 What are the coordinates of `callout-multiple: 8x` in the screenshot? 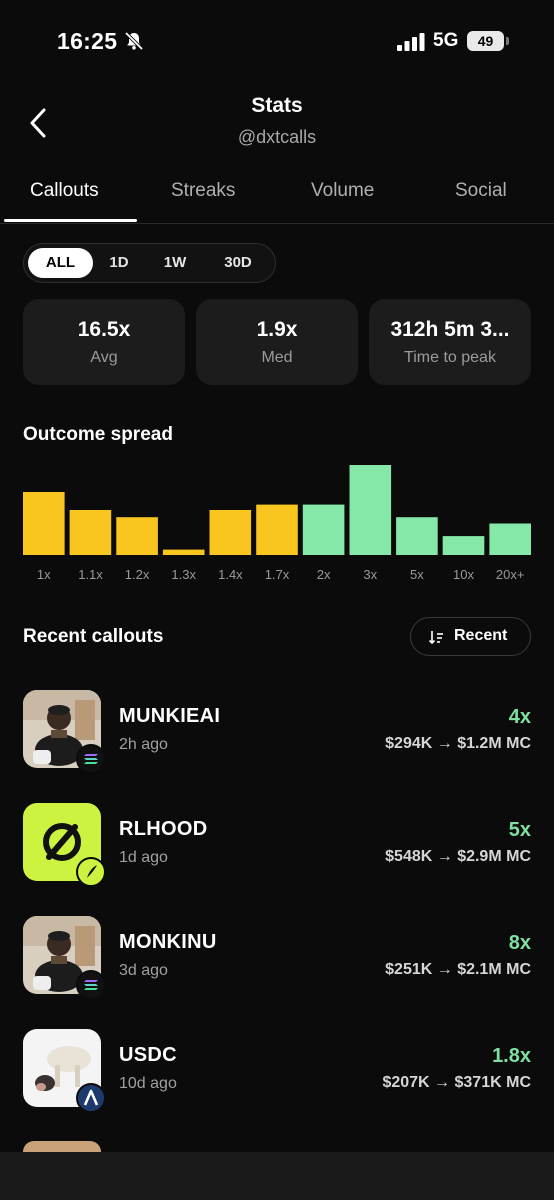 It's located at (519, 943).